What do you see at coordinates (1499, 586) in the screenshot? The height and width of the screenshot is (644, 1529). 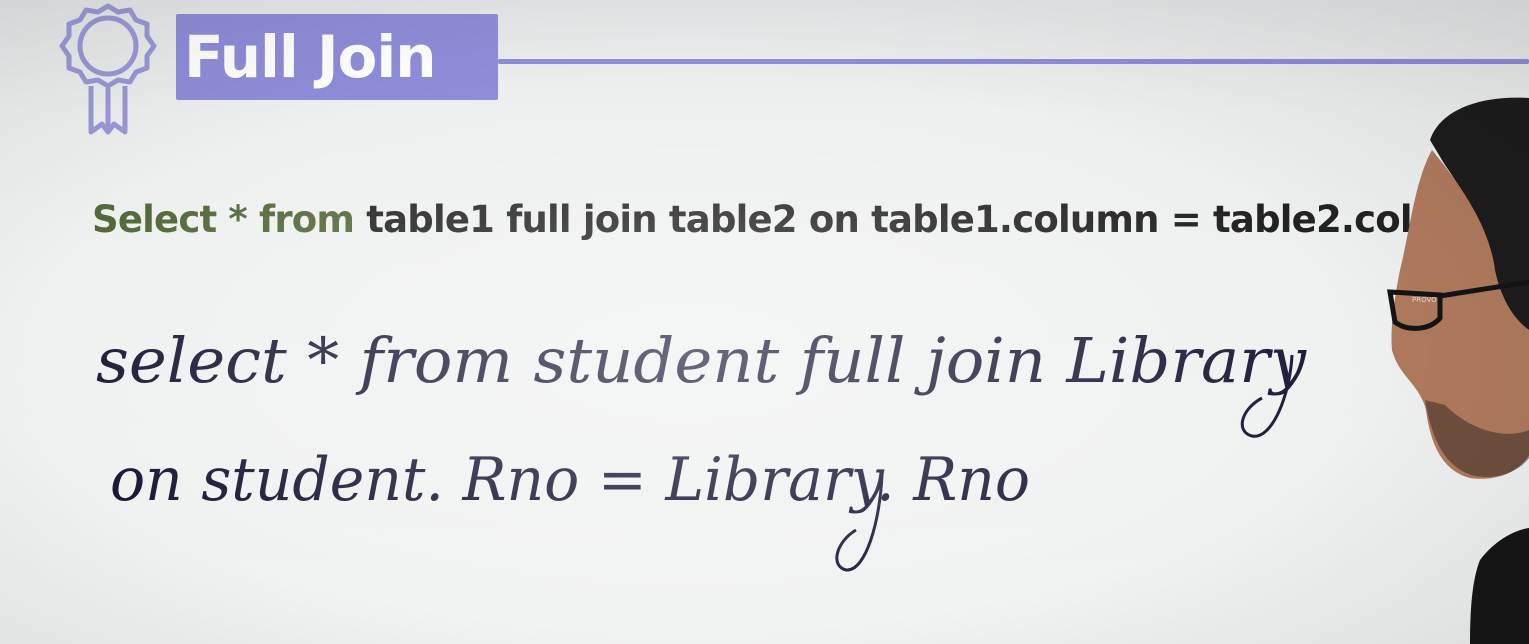 I see `presenter-shirt` at bounding box center [1499, 586].